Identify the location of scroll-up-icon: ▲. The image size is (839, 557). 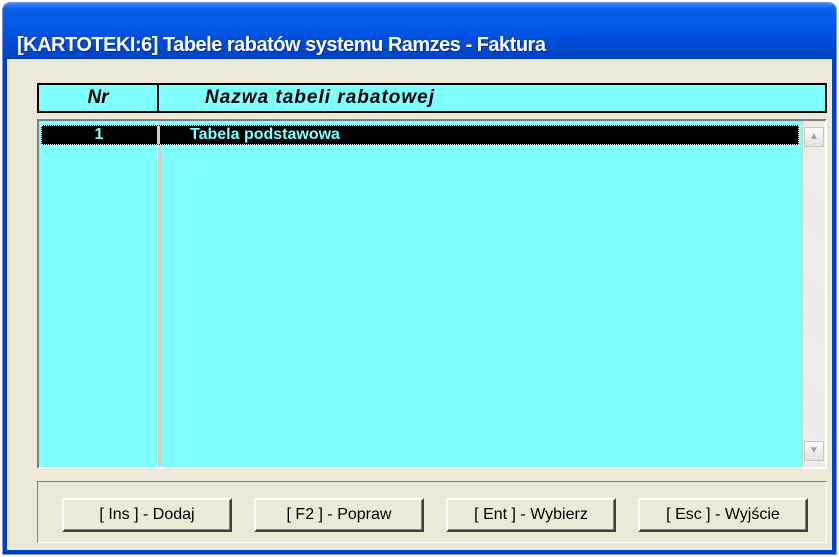
(814, 137).